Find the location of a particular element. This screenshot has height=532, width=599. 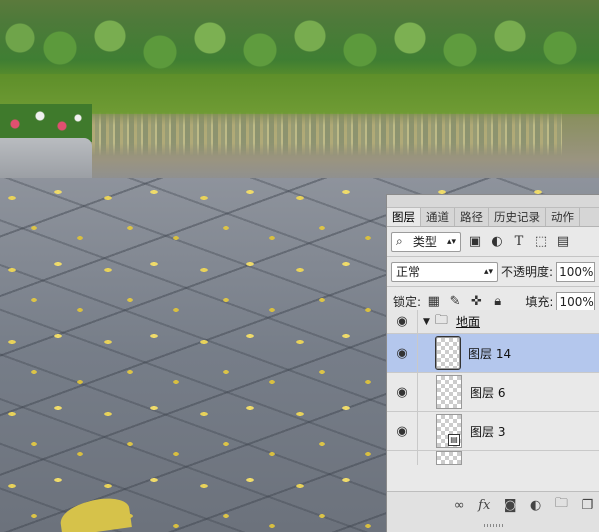

layer-list: ◉ ▼ 🗀︎ 地面 ◉ 图层 14 ◉ 图层 6 ◉ ▤ 图层 3 is located at coordinates (493, 400).